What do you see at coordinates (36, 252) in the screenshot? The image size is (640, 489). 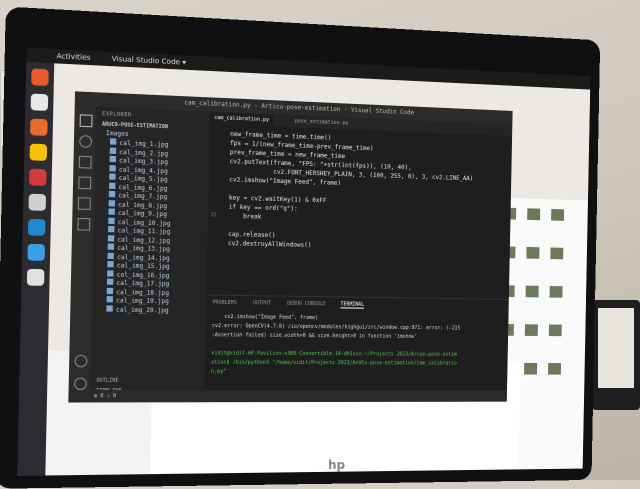 I see `terminal-icon` at bounding box center [36, 252].